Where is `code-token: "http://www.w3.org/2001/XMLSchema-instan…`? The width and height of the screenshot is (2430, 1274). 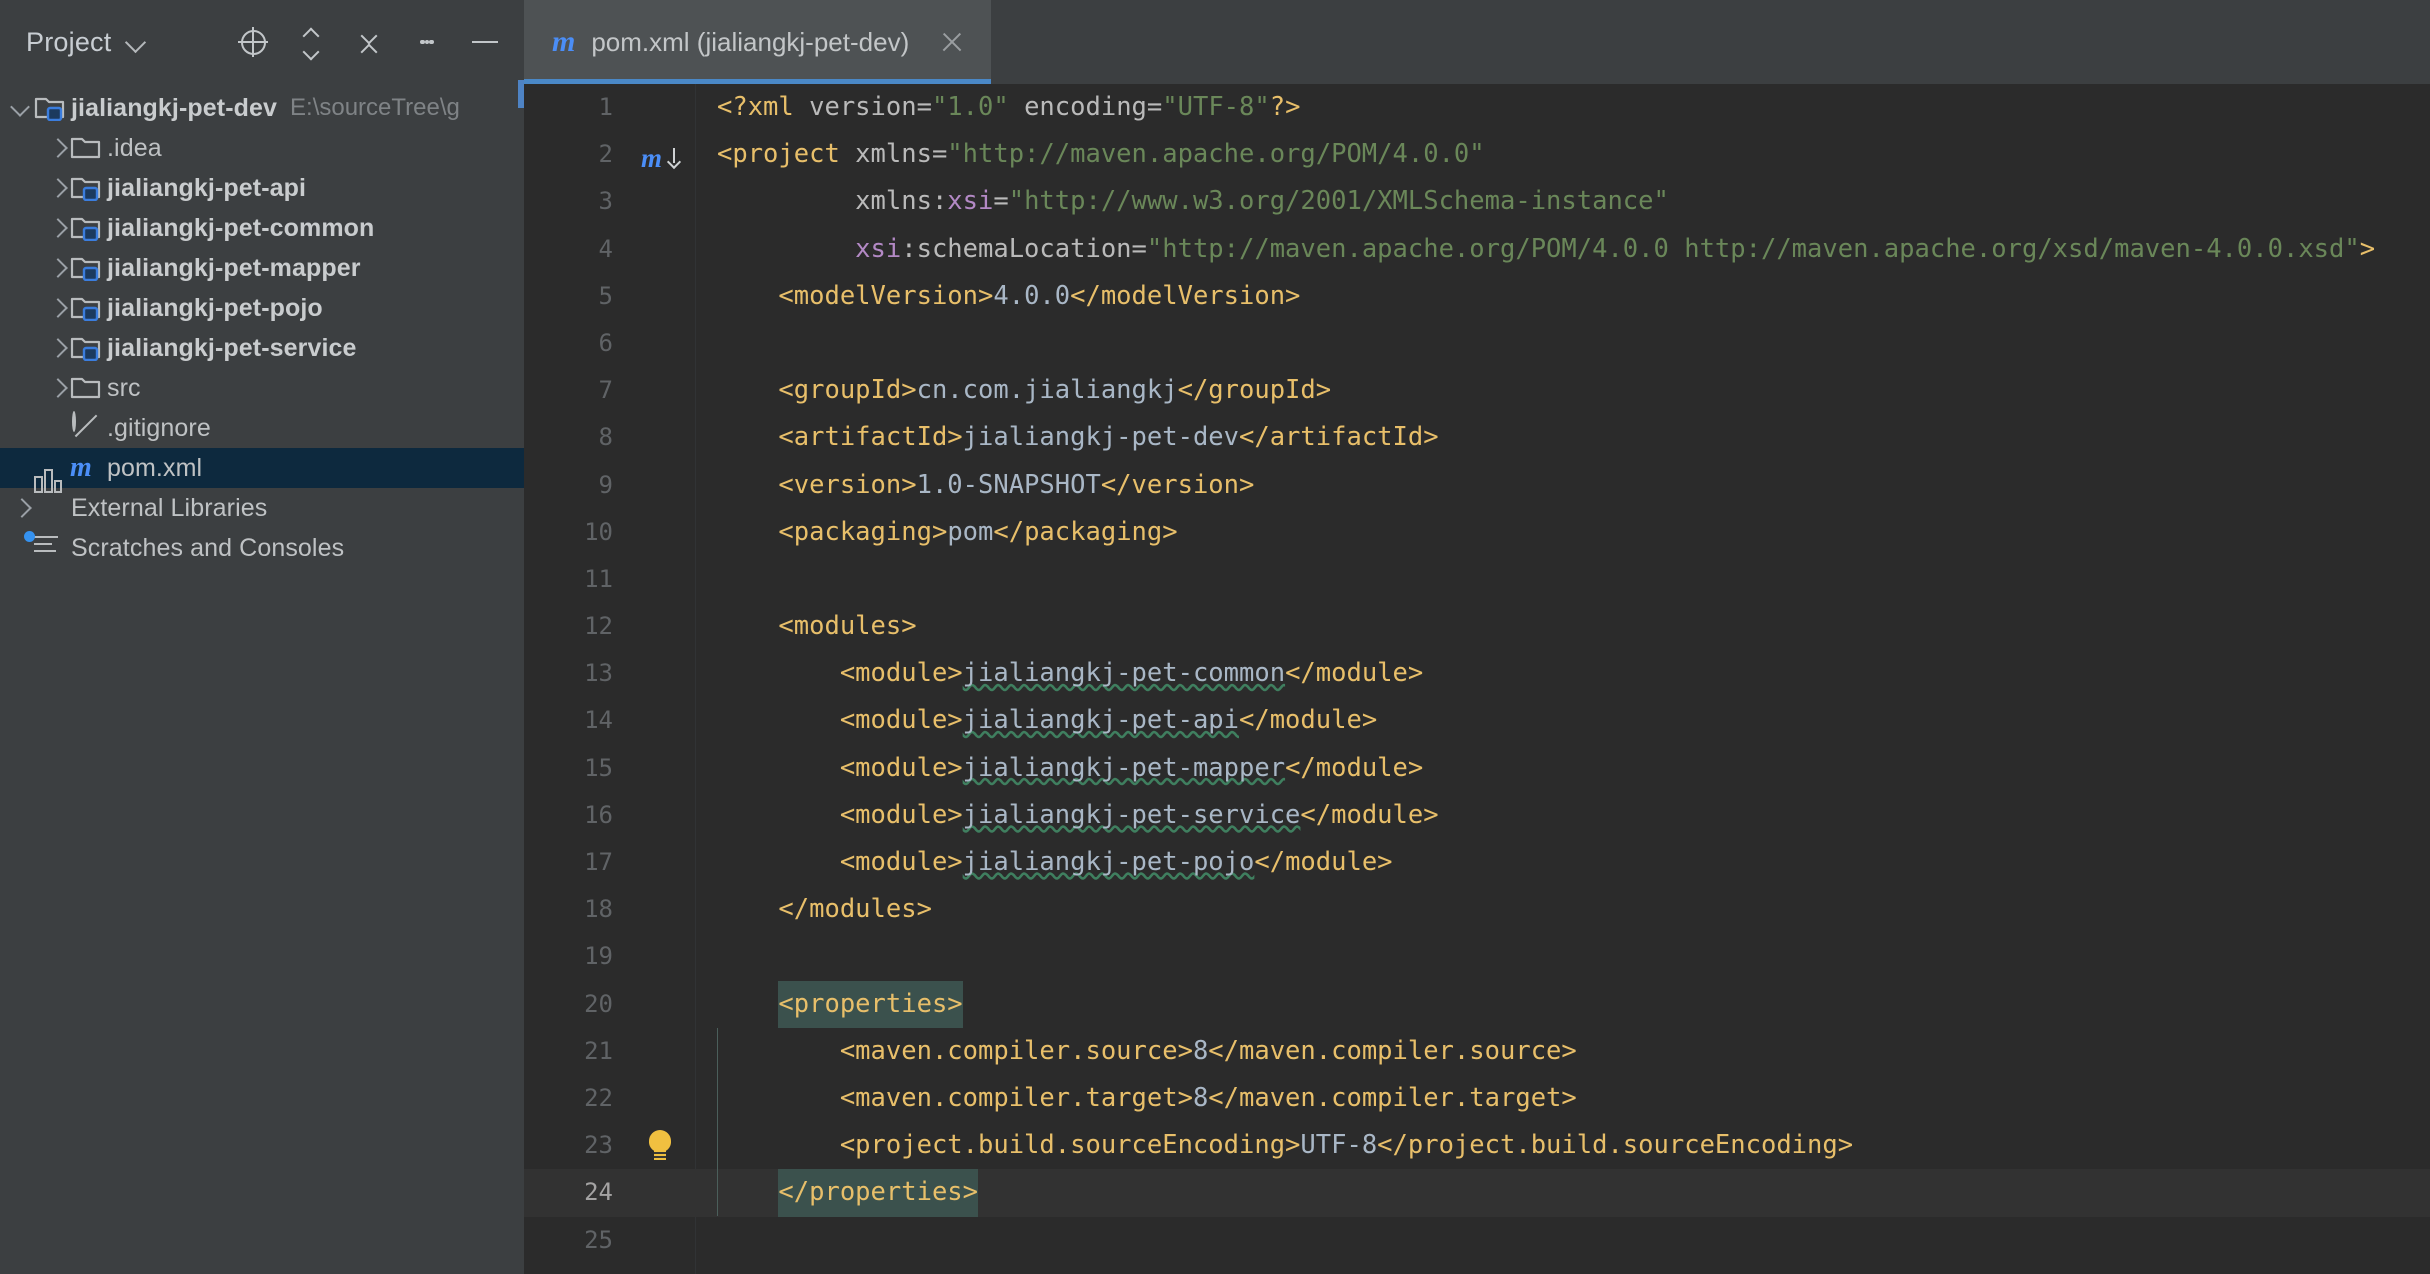
code-token: "http://www.w3.org/2001/XMLSchema-instan… is located at coordinates (1338, 201).